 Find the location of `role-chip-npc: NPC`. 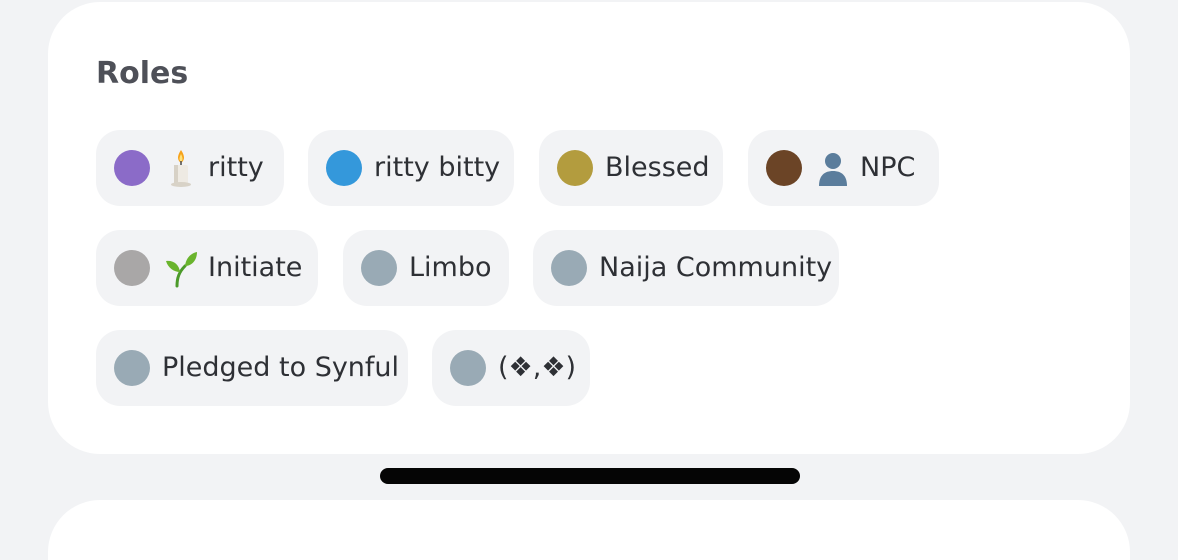

role-chip-npc: NPC is located at coordinates (843, 168).